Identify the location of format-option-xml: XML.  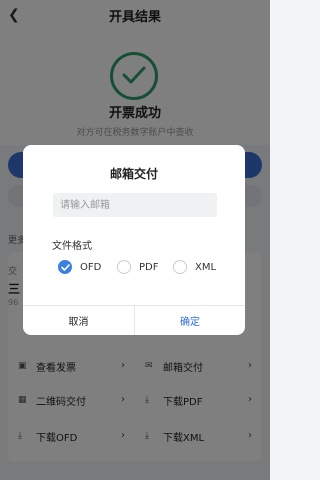
(194, 267).